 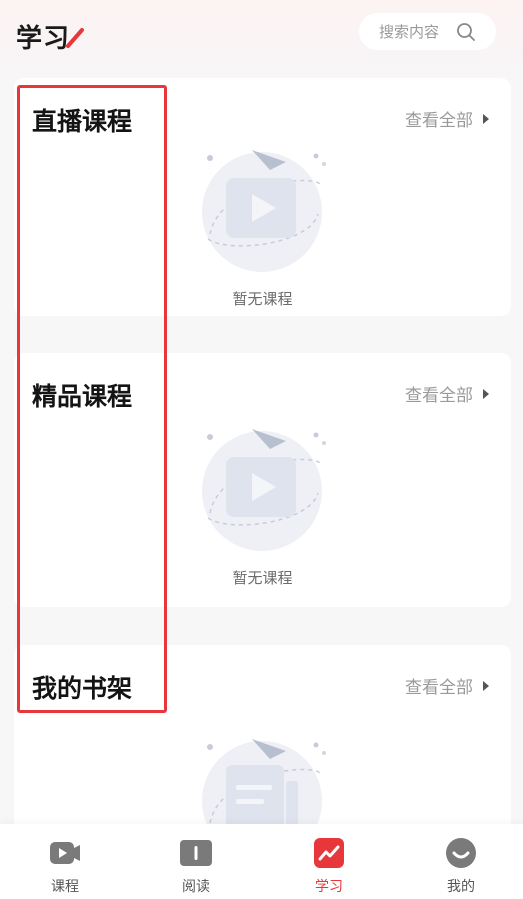 I want to click on profile-icon, so click(x=461, y=853).